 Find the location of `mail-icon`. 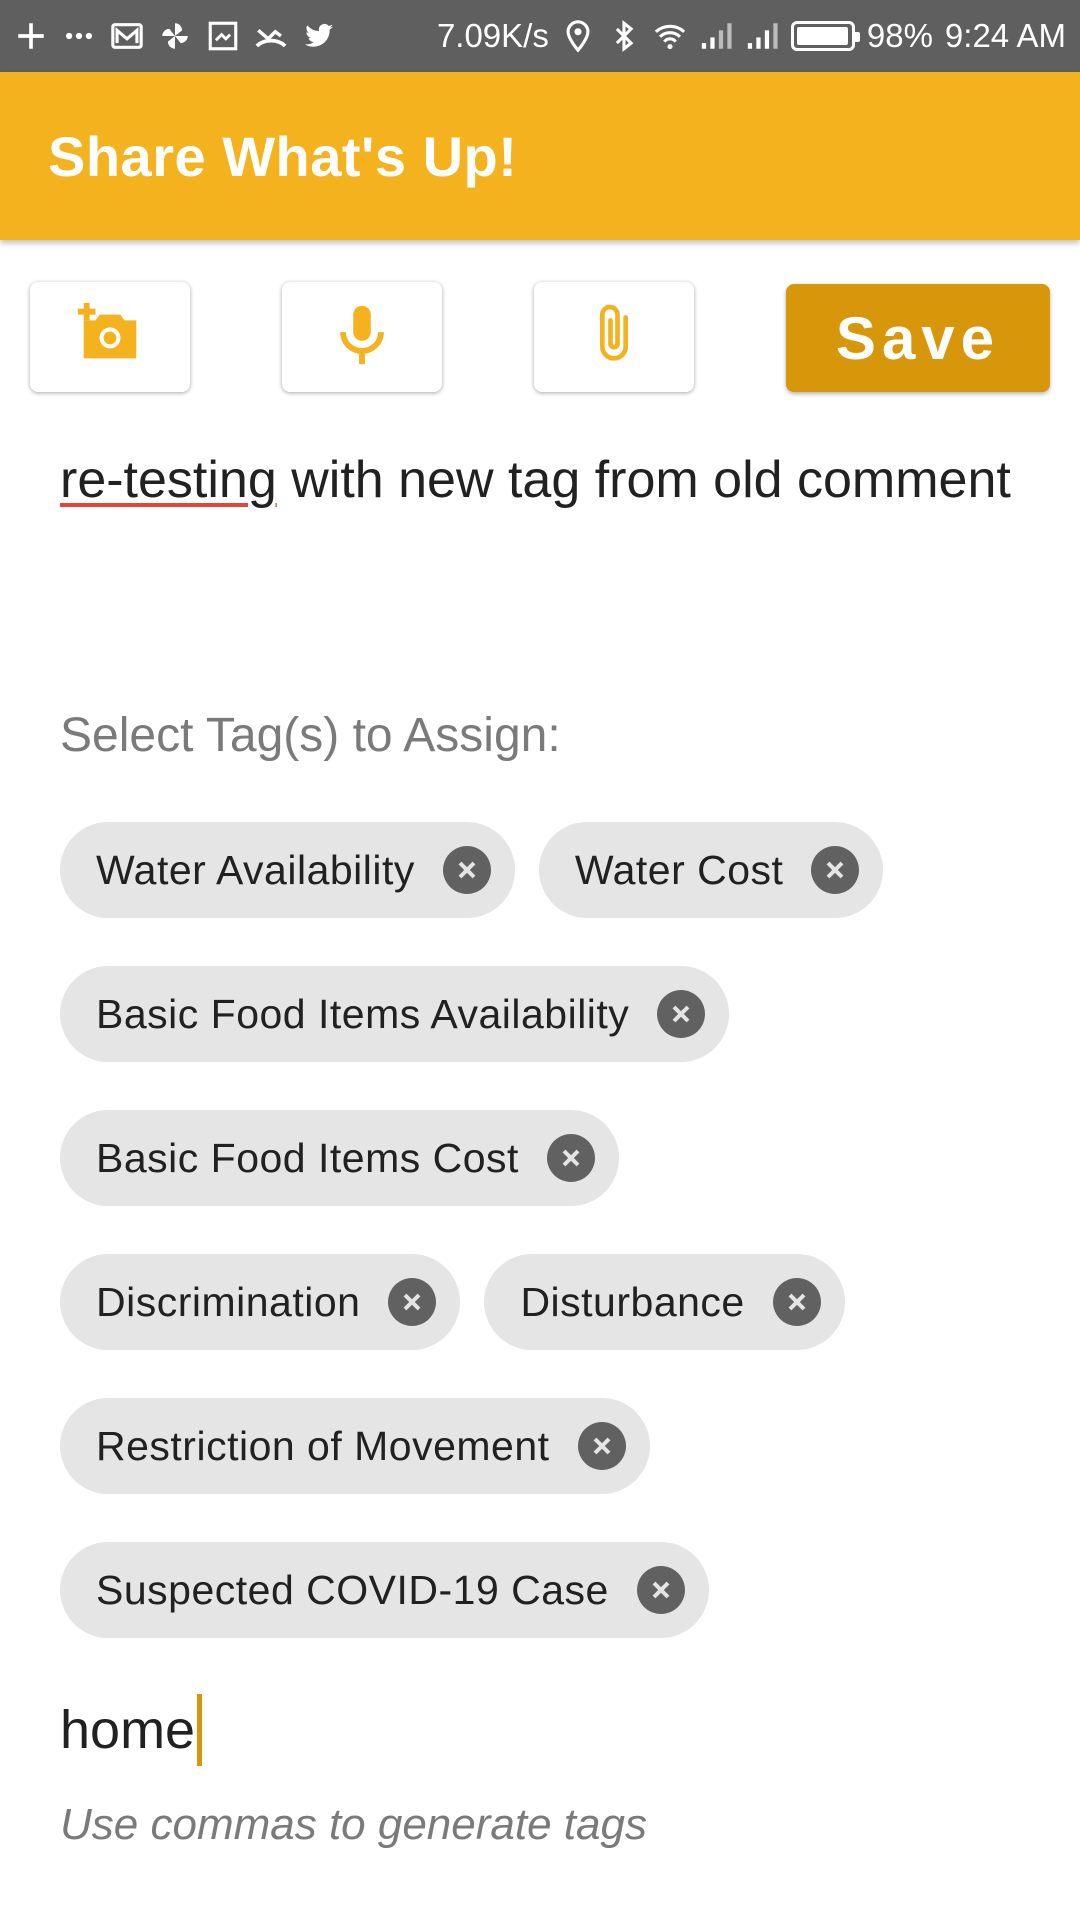

mail-icon is located at coordinates (127, 36).